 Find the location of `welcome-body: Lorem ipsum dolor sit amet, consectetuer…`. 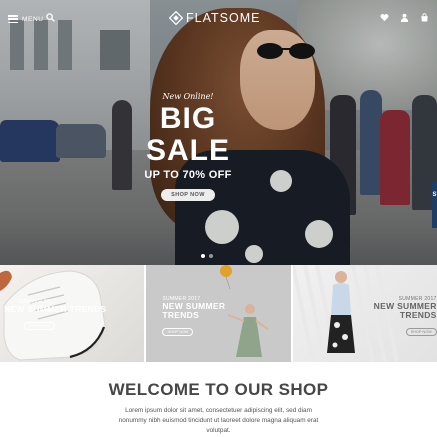

welcome-body: Lorem ipsum dolor sit amet, consectetuer… is located at coordinates (218, 420).